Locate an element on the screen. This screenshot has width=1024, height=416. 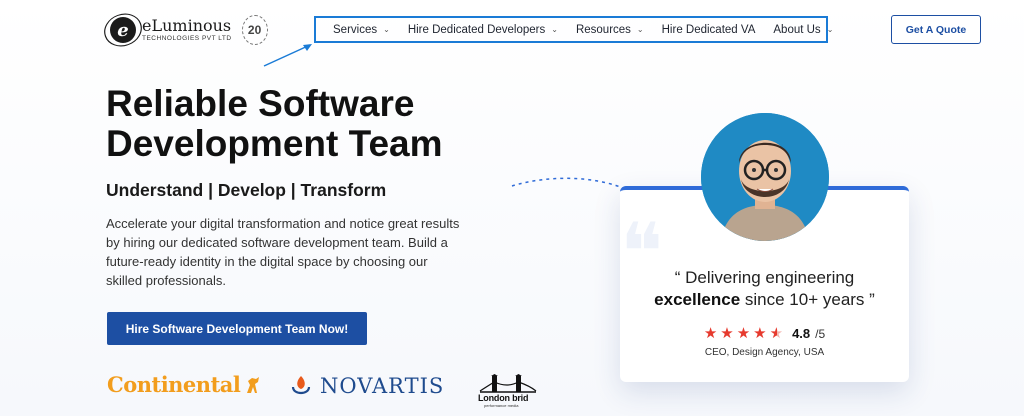
testimonial-quote-line2: excellence since 10+ years ” is located at coordinates (764, 300).